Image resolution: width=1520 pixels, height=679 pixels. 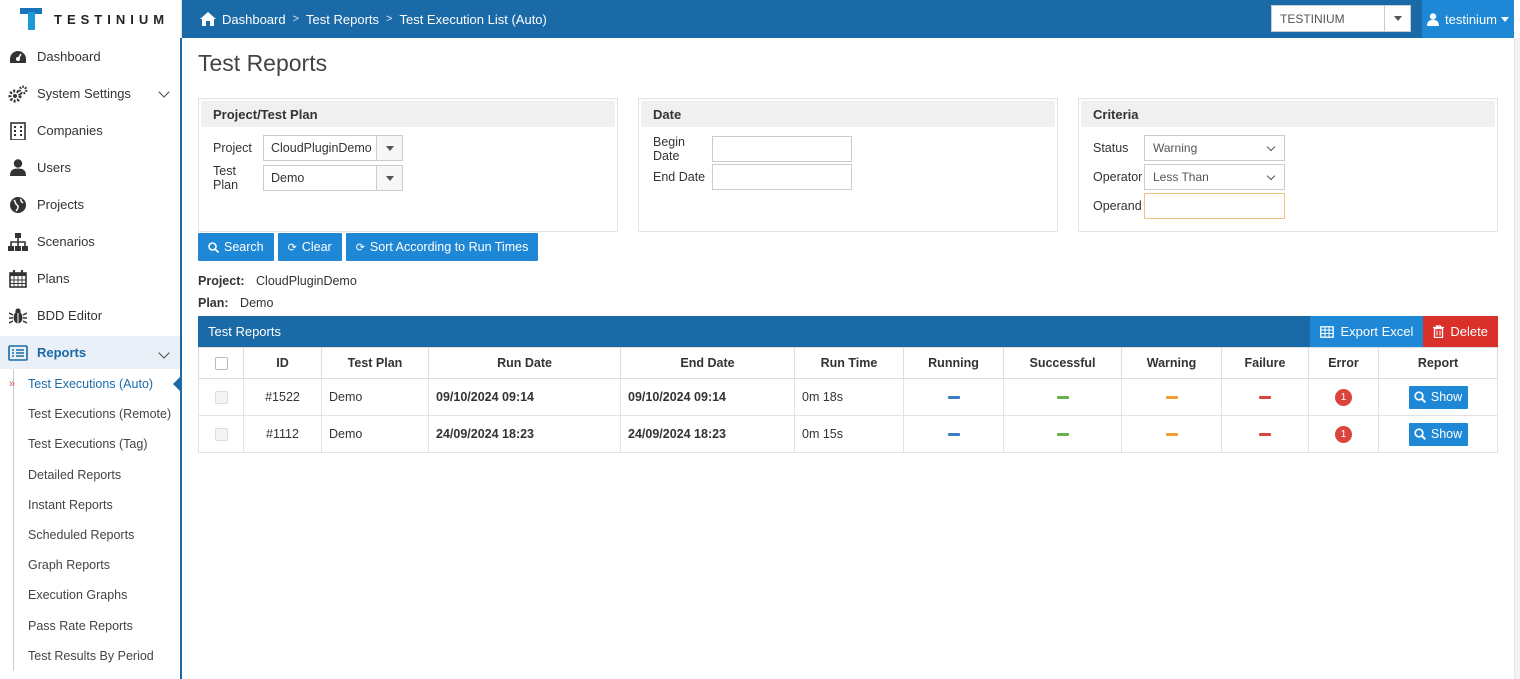 I want to click on sidebar-item-label: Scenarios, so click(x=66, y=241).